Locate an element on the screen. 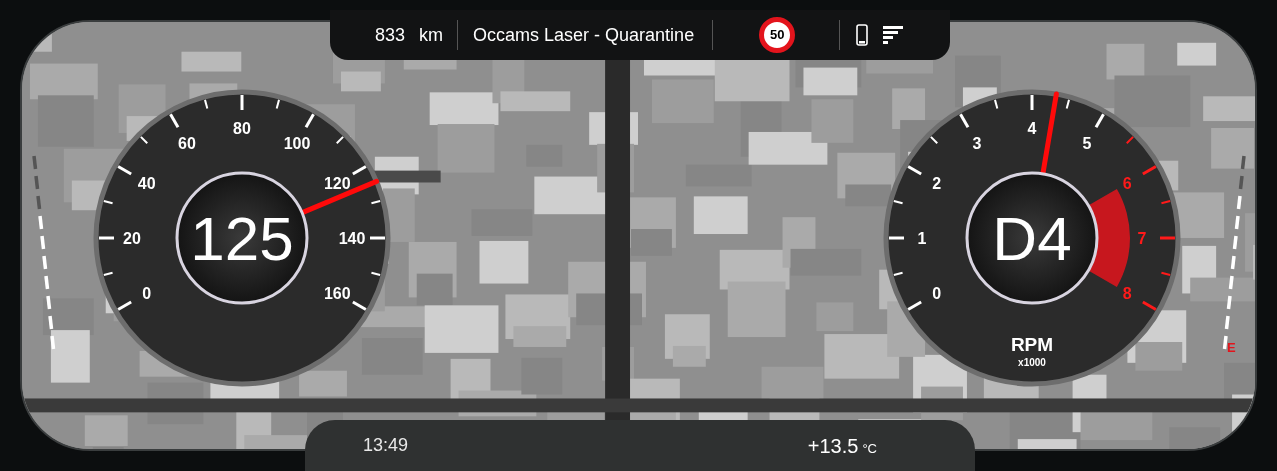 This screenshot has width=1277, height=471. tick-label: 7 is located at coordinates (1142, 238).